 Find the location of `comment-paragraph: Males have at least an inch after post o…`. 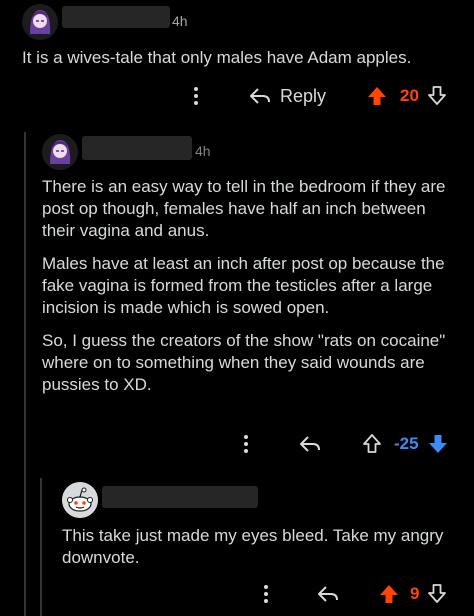

comment-paragraph: Males have at least an inch after post o… is located at coordinates (243, 285).